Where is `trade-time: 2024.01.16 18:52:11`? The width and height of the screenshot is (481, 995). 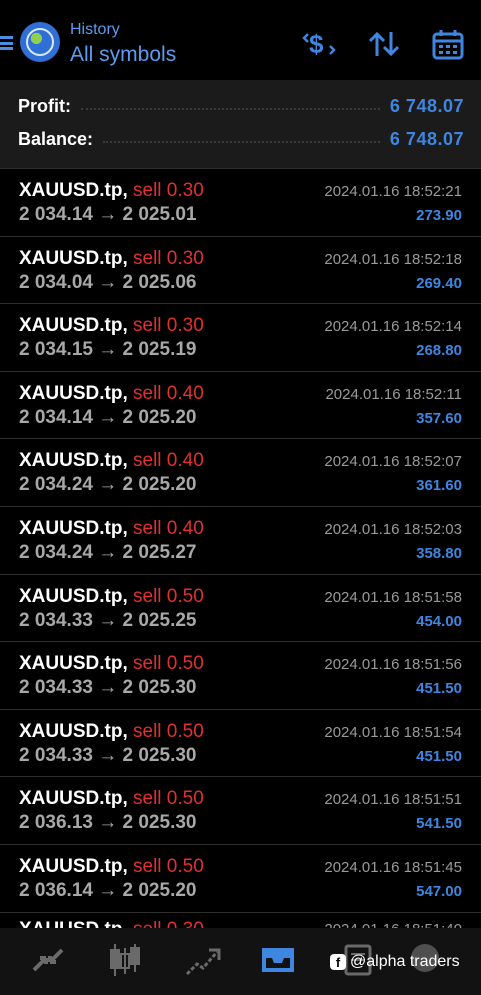
trade-time: 2024.01.16 18:52:11 is located at coordinates (393, 394).